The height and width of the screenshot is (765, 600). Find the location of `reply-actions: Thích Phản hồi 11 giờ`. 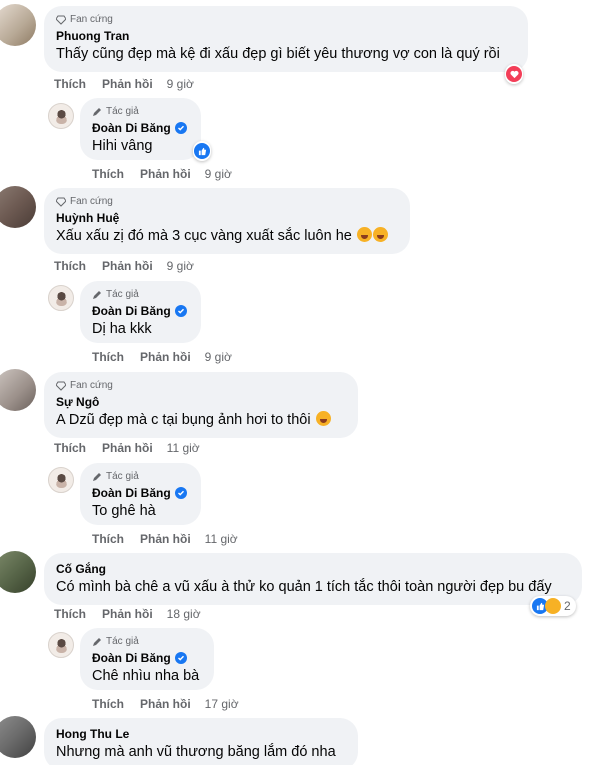

reply-actions: Thích Phản hồi 11 giờ is located at coordinates (165, 539).